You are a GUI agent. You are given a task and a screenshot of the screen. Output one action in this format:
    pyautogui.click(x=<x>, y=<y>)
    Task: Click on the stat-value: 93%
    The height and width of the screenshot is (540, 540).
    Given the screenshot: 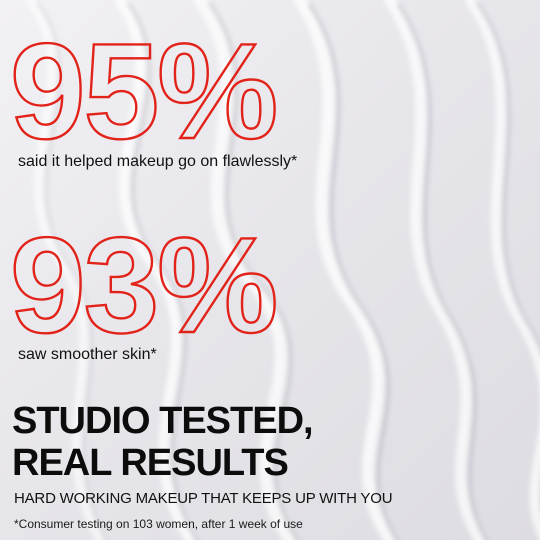 What is the action you would take?
    pyautogui.click(x=143, y=282)
    